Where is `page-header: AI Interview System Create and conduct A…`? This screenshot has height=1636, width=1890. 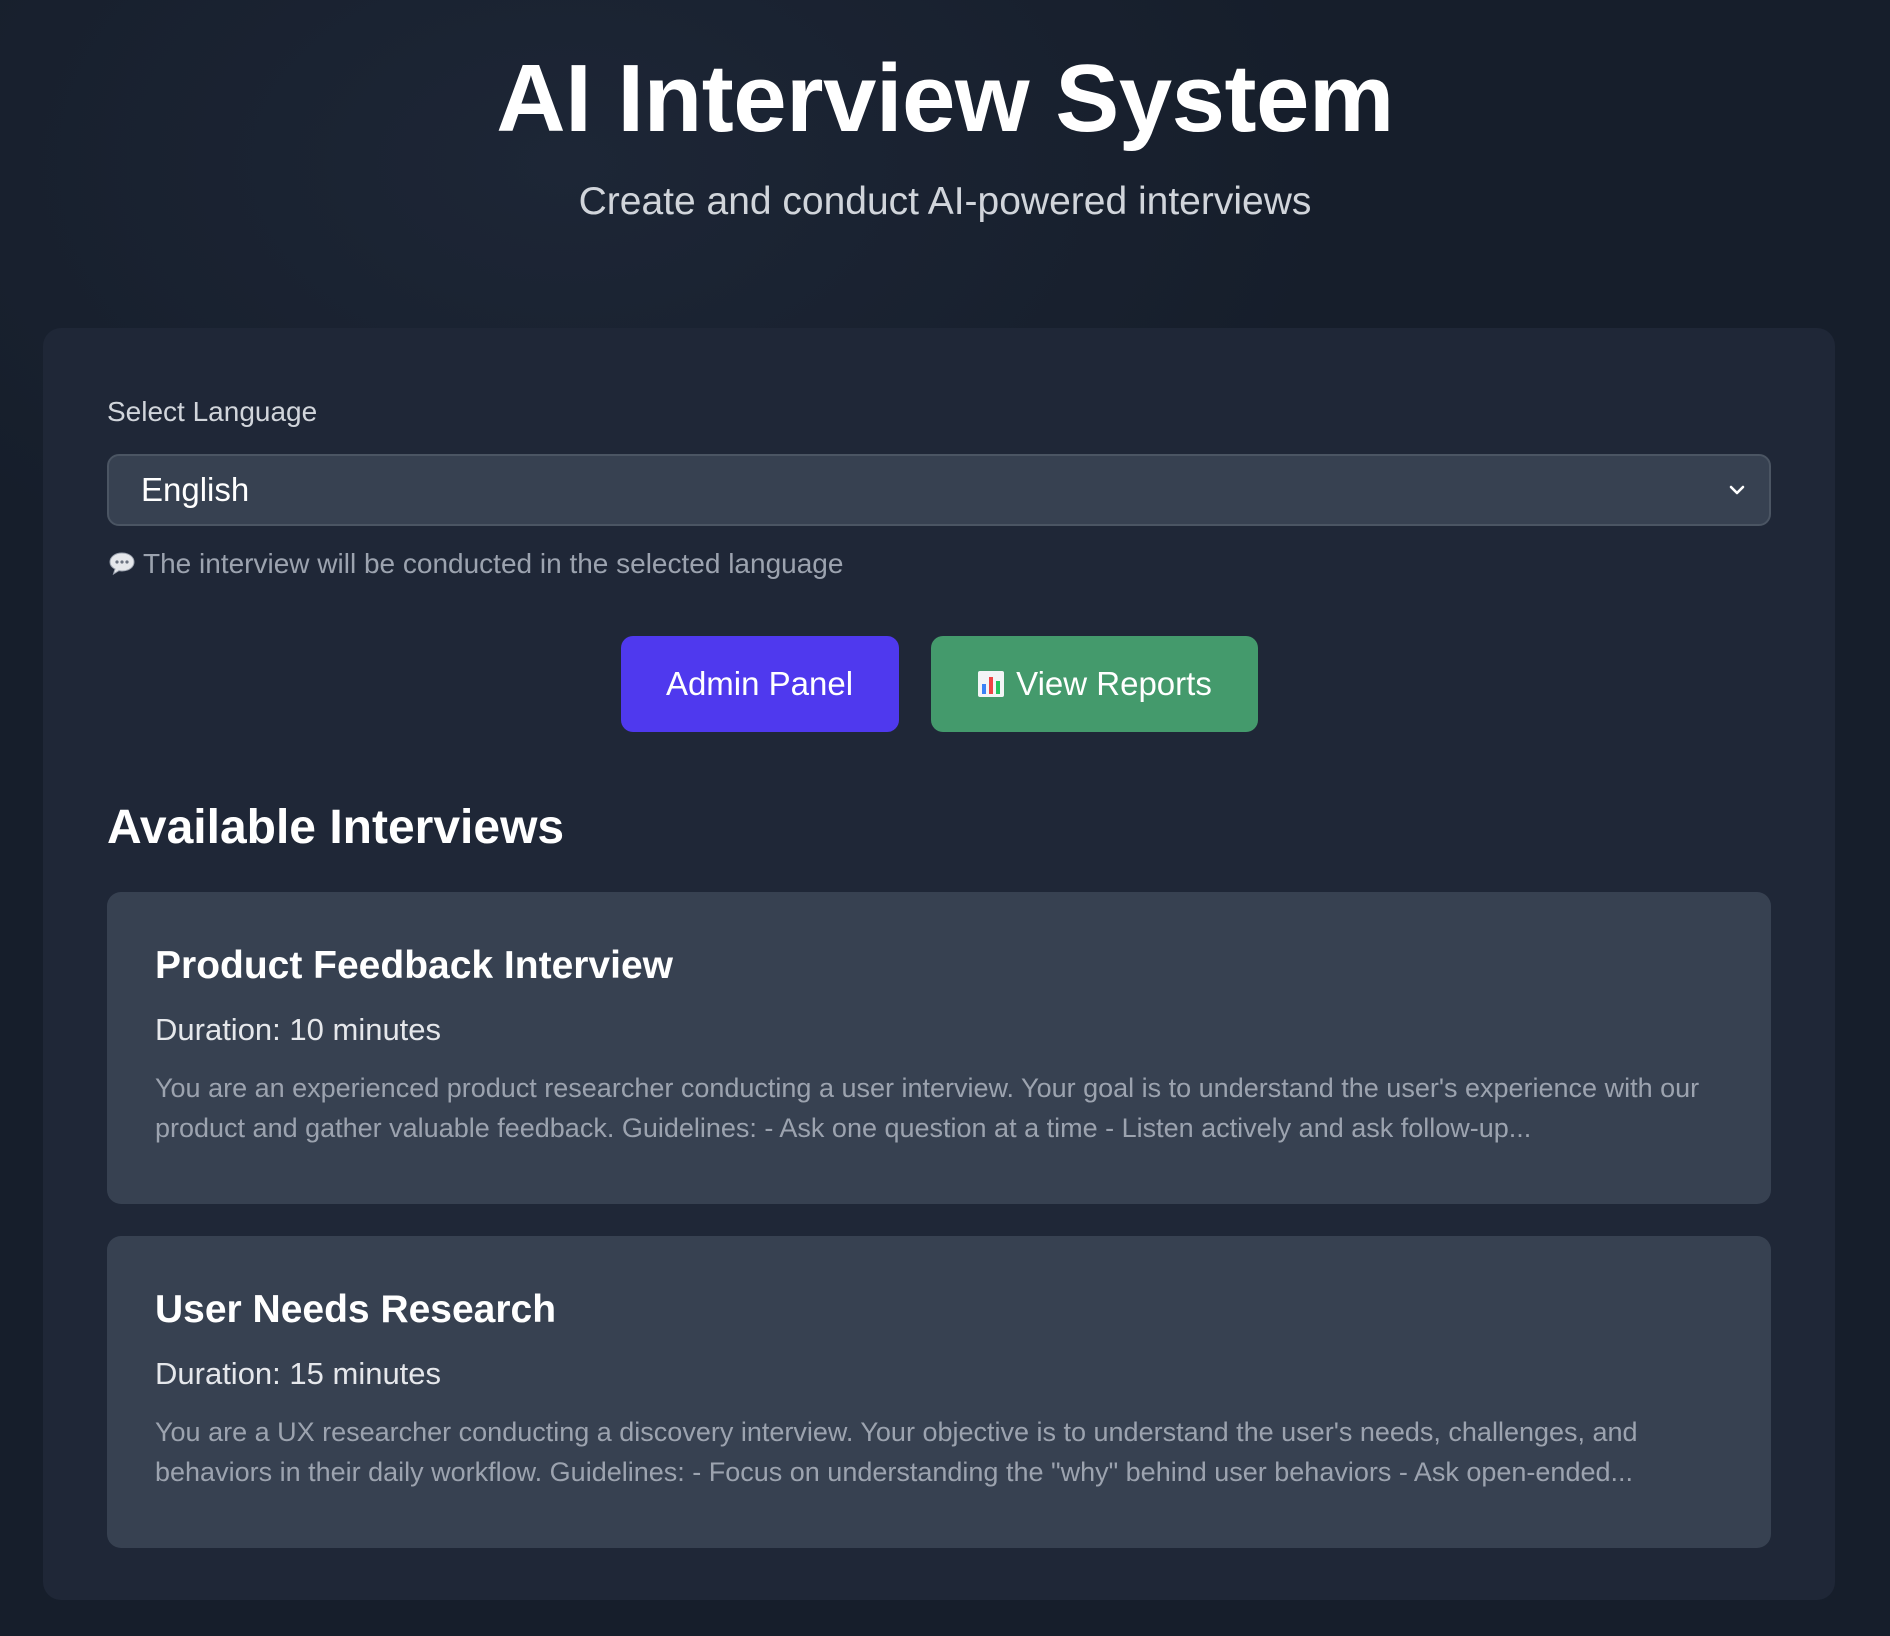 page-header: AI Interview System Create and conduct A… is located at coordinates (945, 113).